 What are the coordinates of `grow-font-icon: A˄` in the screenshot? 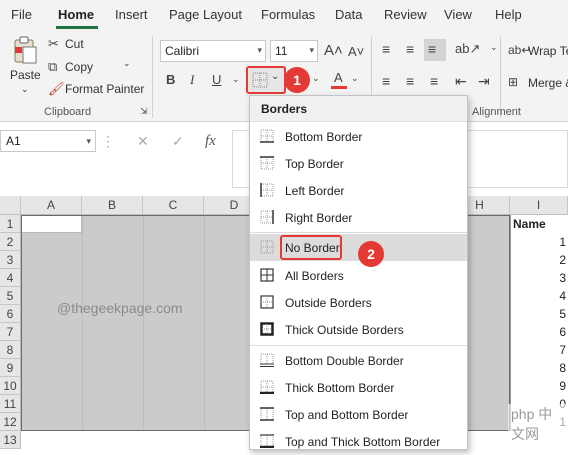 It's located at (333, 50).